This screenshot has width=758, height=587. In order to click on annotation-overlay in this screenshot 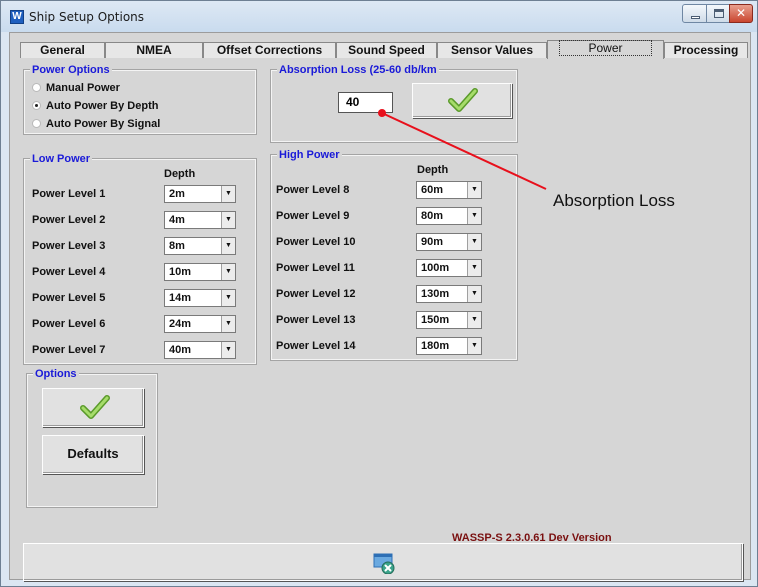, I will do `click(462, 149)`.